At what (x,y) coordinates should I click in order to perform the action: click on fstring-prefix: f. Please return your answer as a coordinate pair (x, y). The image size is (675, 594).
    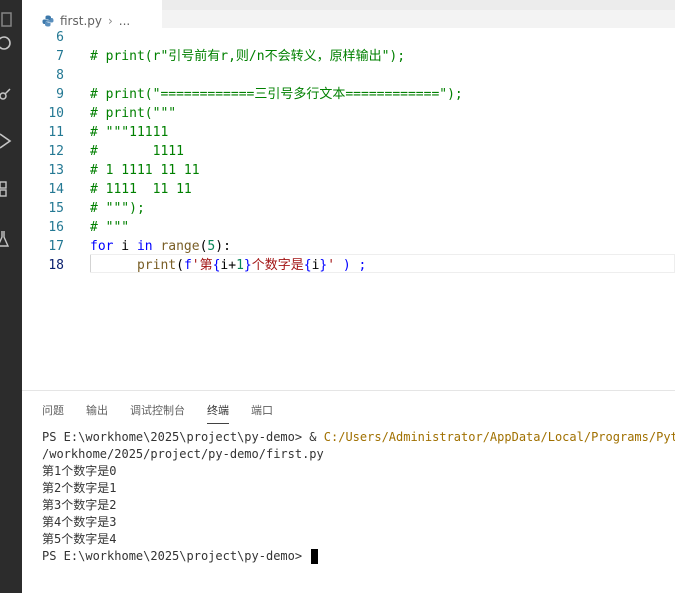
    Looking at the image, I should click on (187, 265).